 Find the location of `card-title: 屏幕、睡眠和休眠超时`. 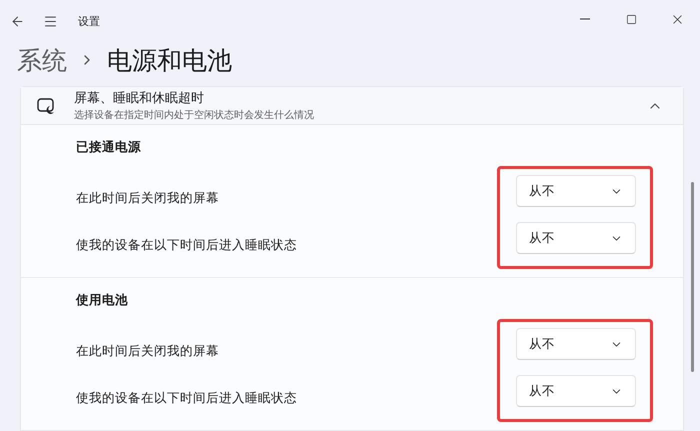

card-title: 屏幕、睡眠和休眠超时 is located at coordinates (139, 98).